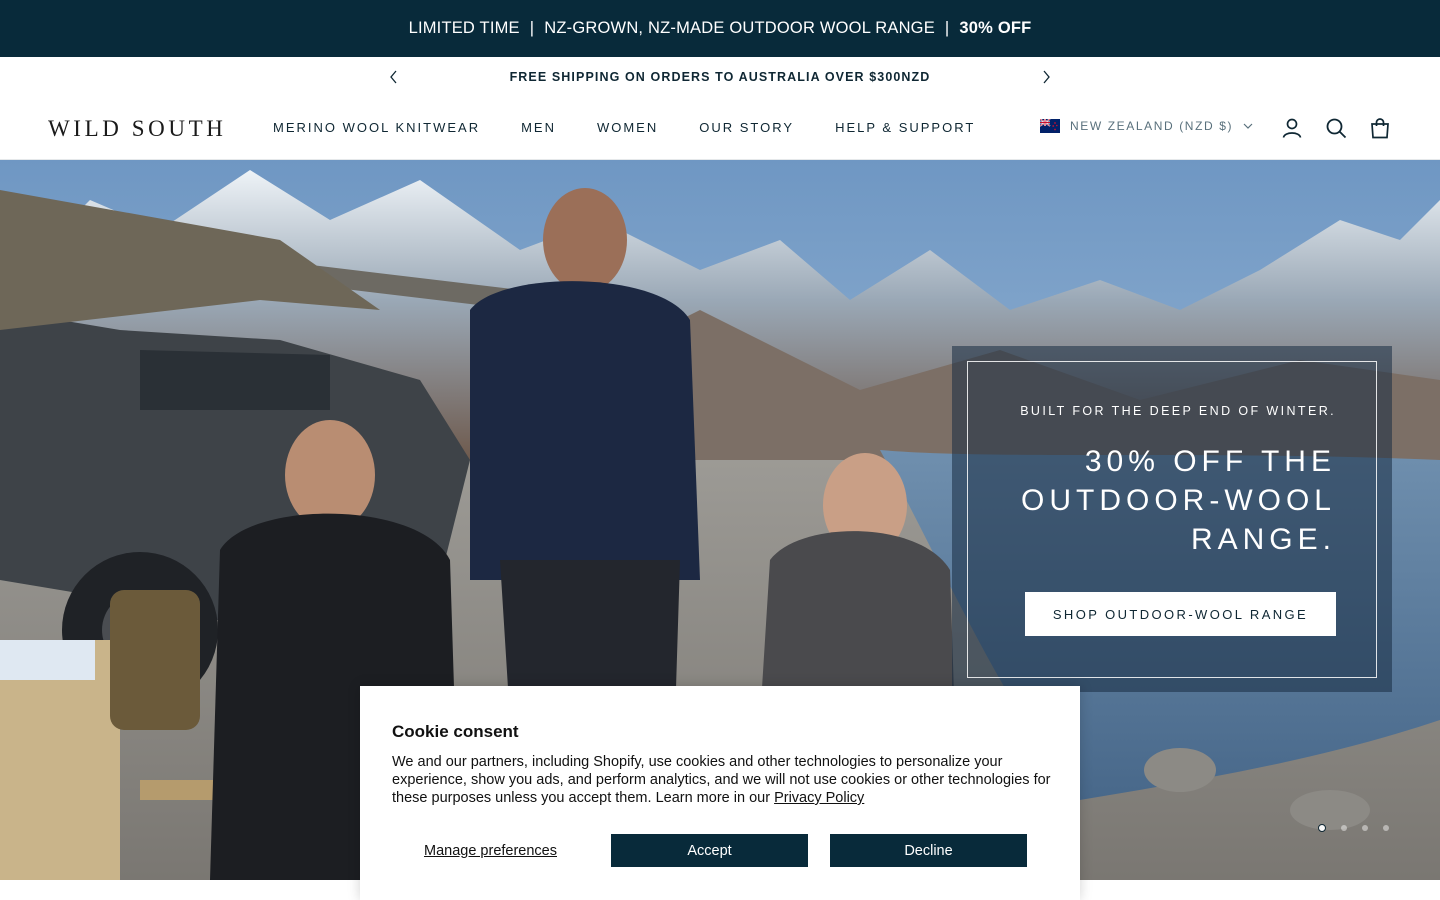  I want to click on announcement-discount: 30% OFF, so click(995, 28).